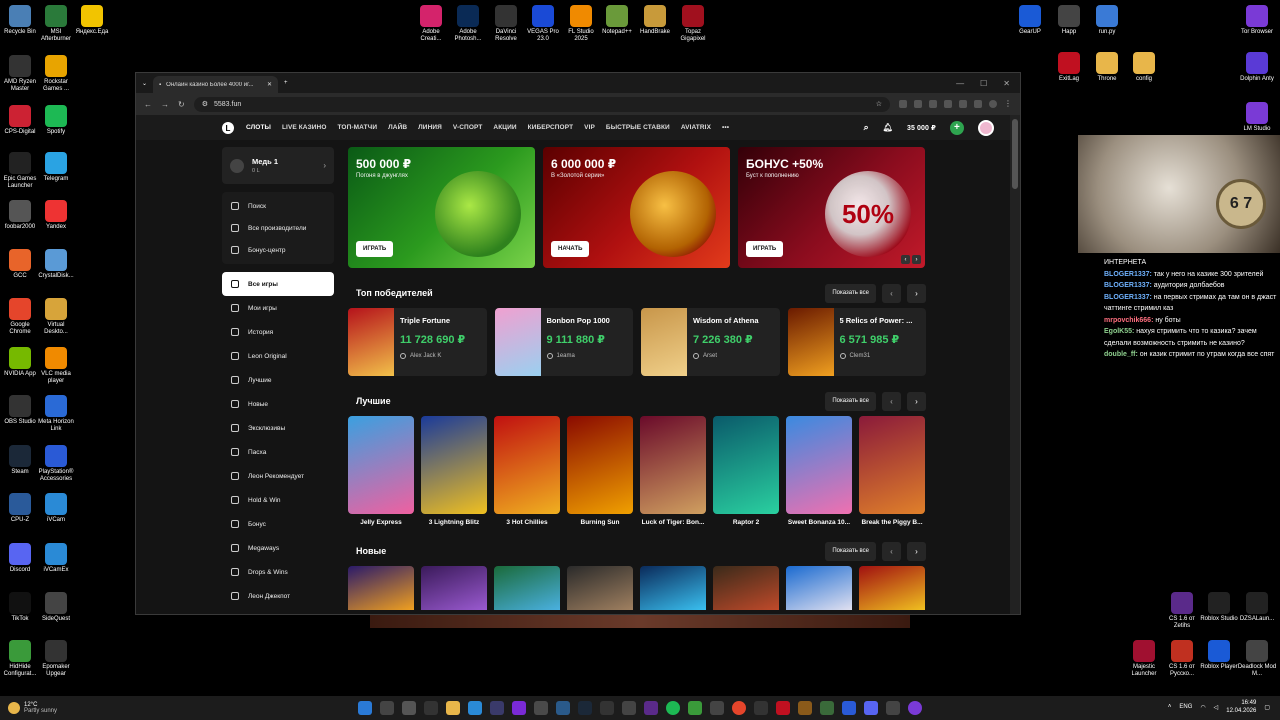 The height and width of the screenshot is (720, 1280). I want to click on desktop-icon: HandBrake, so click(655, 20).